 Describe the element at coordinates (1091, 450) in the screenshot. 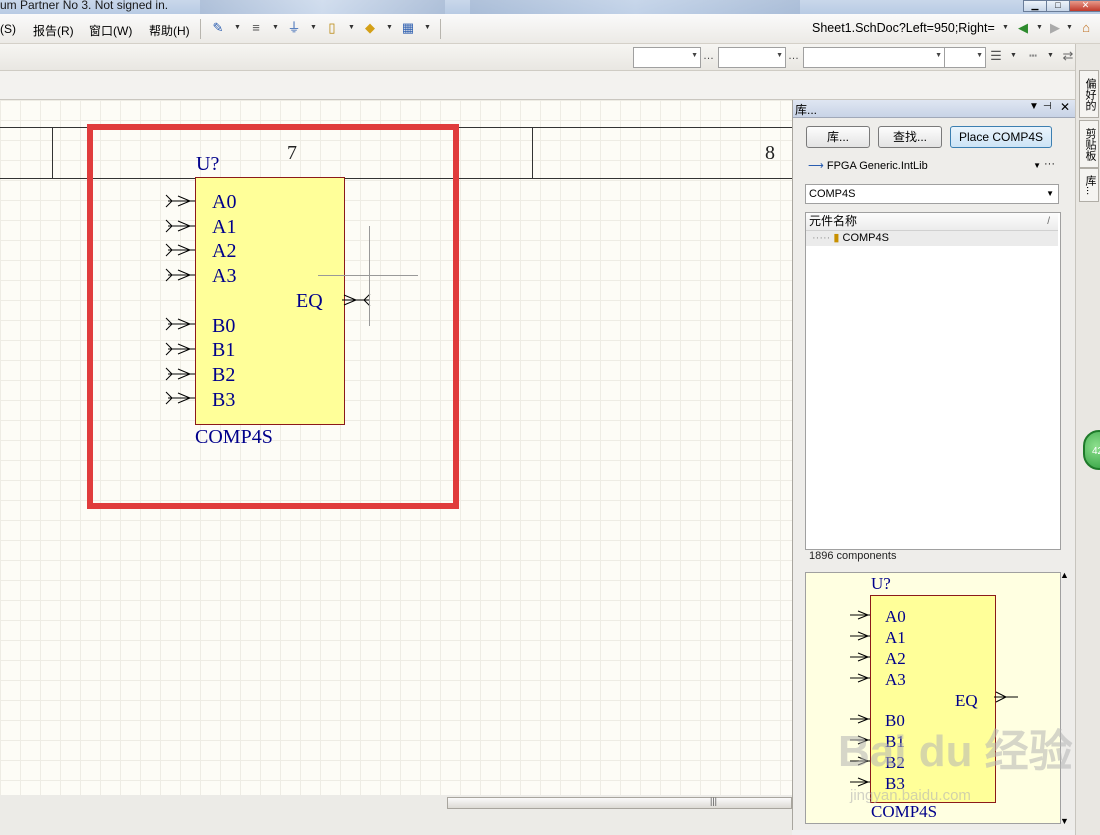

I see `notification-badge: 42` at that location.